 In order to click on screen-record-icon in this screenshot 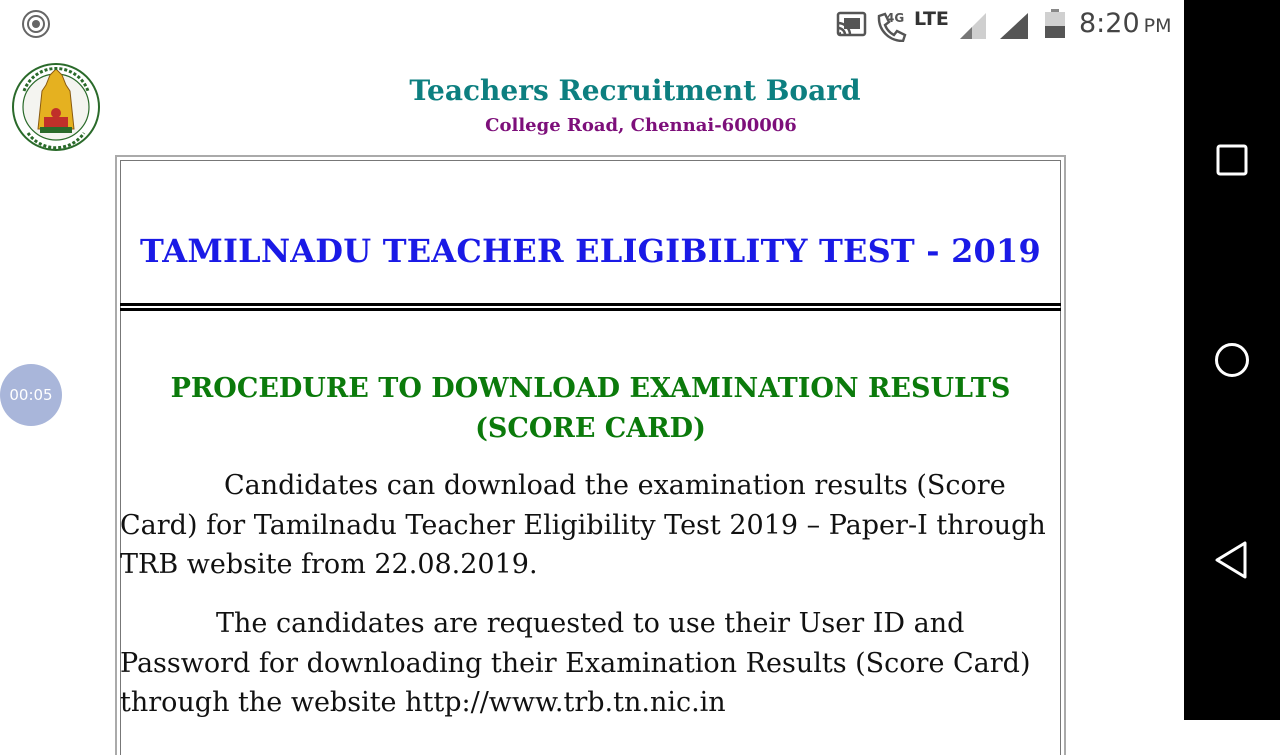, I will do `click(36, 24)`.